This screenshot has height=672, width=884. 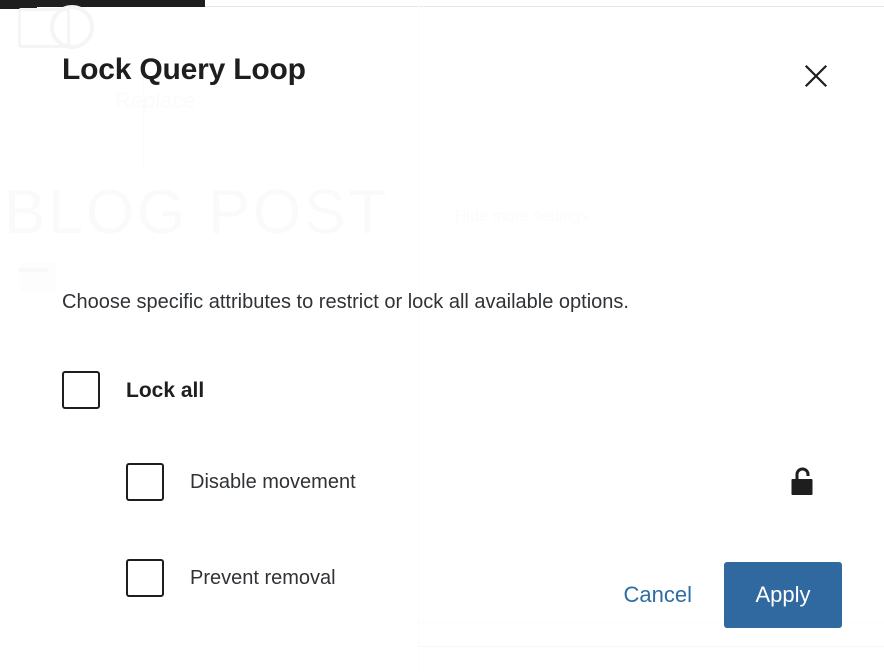 I want to click on option-row-lock-all: Lock all, so click(x=133, y=390).